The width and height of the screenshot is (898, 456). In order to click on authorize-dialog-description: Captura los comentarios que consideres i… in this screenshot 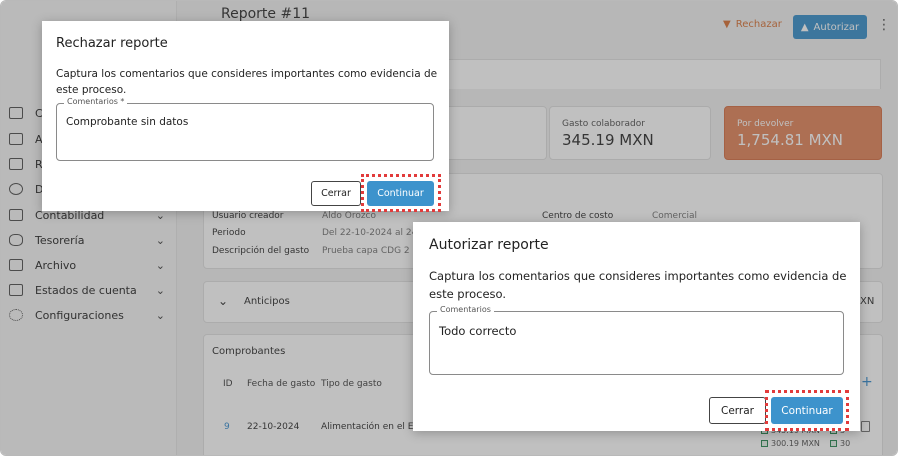, I will do `click(638, 285)`.